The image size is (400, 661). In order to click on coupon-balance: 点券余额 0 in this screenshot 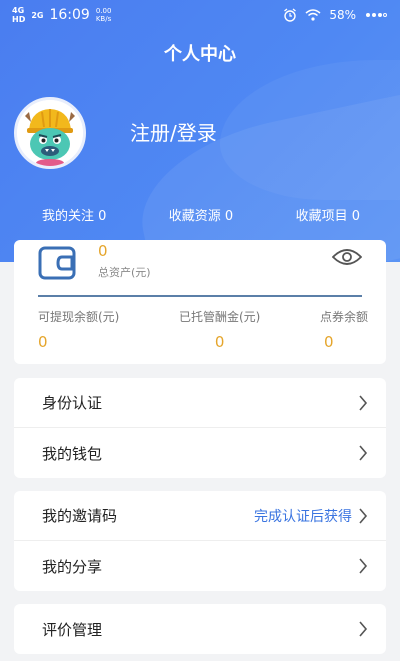, I will do `click(344, 329)`.